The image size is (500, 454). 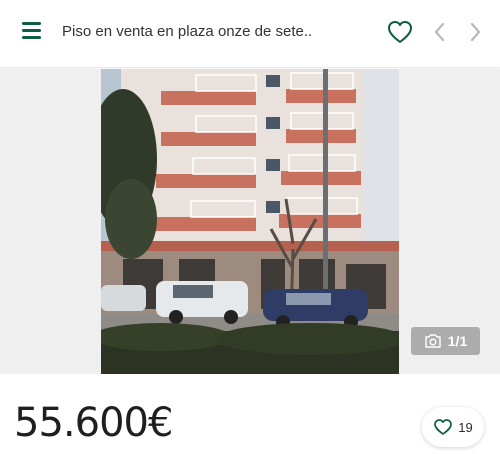 I want to click on previous-listing-button, so click(x=440, y=32).